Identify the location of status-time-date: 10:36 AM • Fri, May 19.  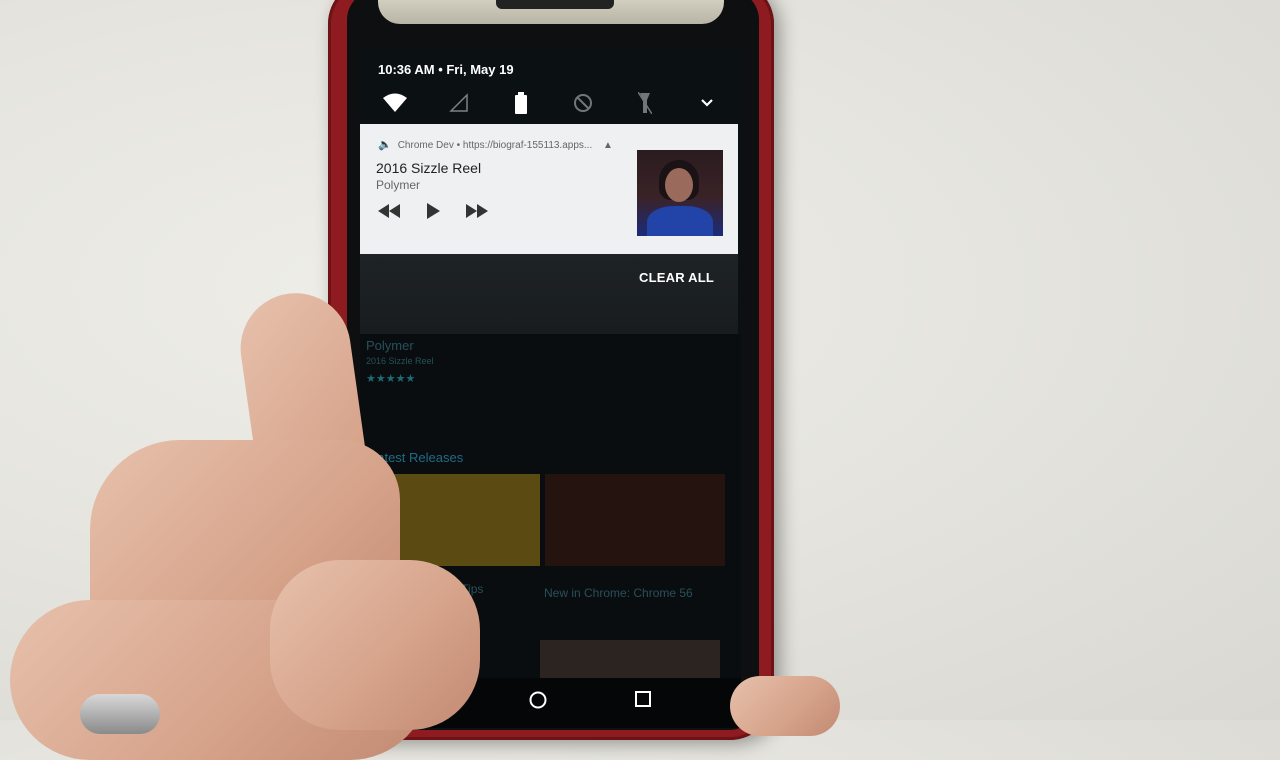
(446, 69).